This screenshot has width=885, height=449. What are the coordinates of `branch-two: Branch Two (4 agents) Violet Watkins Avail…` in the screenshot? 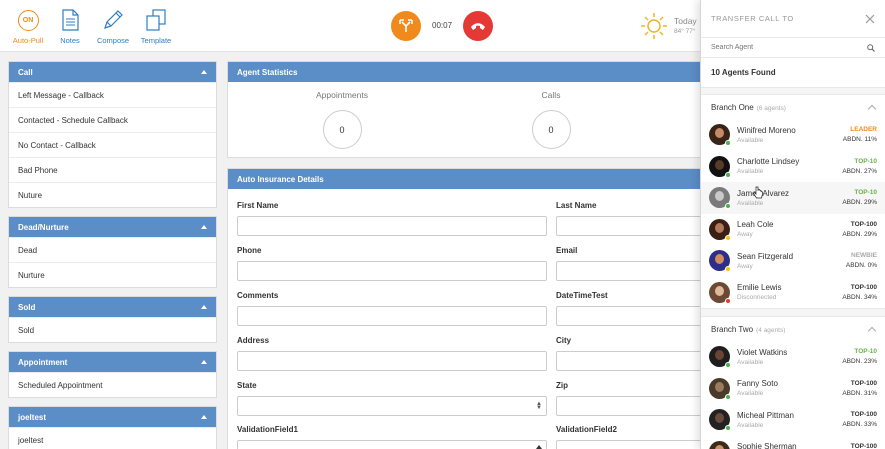 It's located at (793, 382).